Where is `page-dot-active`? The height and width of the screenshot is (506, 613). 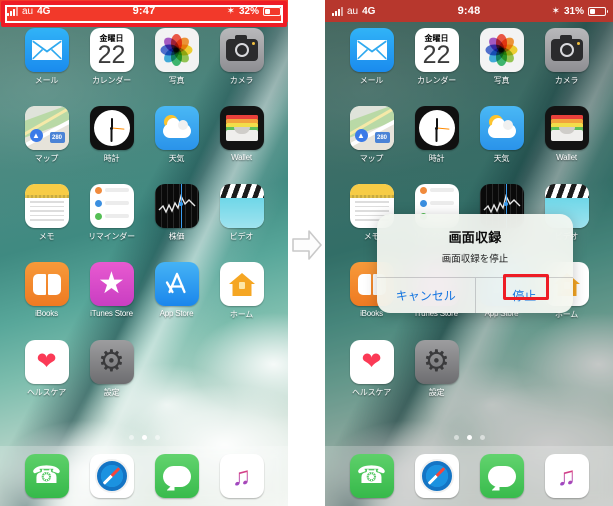
page-dot-active is located at coordinates (144, 437).